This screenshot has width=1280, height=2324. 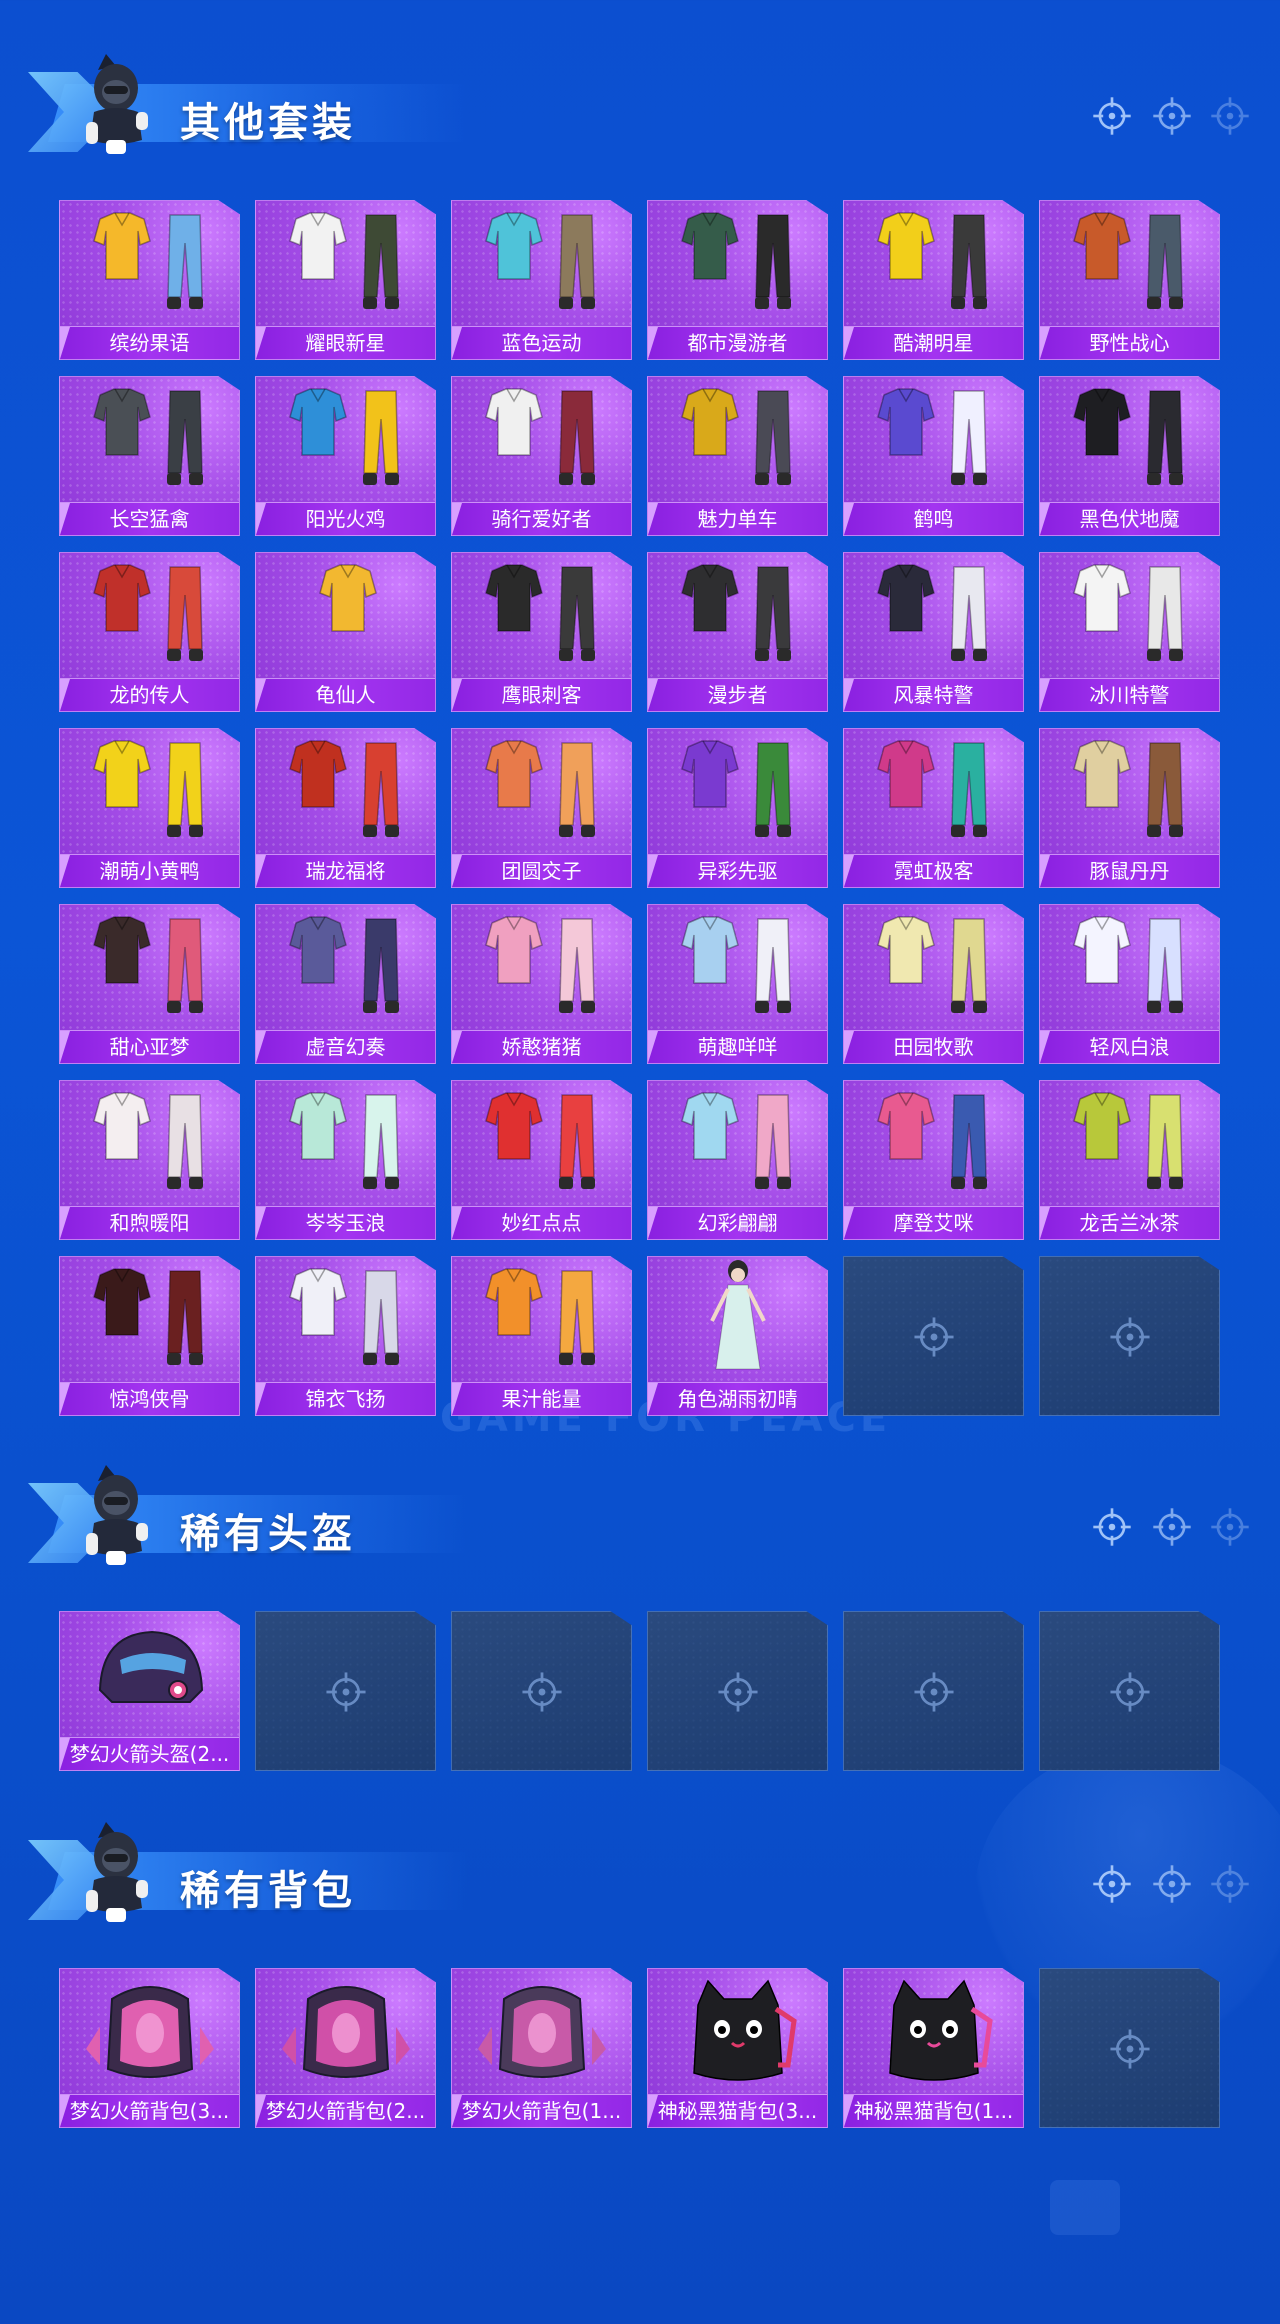 What do you see at coordinates (933, 808) in the screenshot?
I see `item-card-outfit: 霓虹极客` at bounding box center [933, 808].